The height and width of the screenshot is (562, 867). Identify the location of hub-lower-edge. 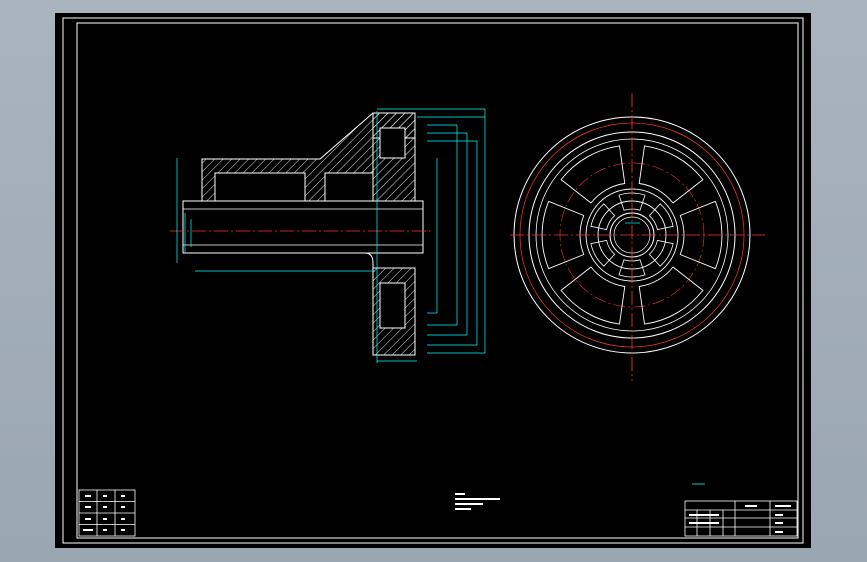
(278, 260).